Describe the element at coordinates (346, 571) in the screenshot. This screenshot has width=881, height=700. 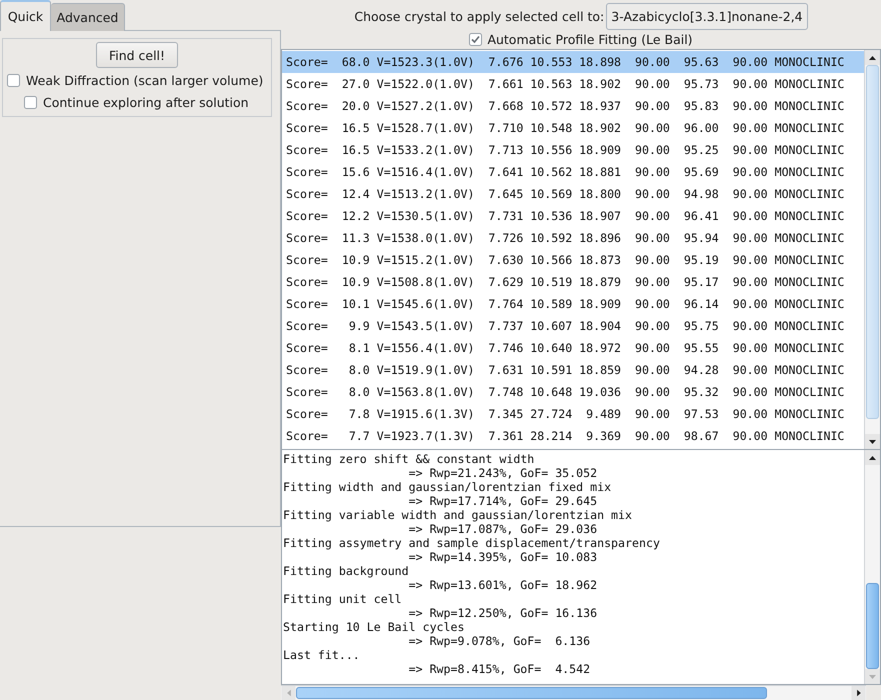
I see `log-line: Fitting background` at that location.